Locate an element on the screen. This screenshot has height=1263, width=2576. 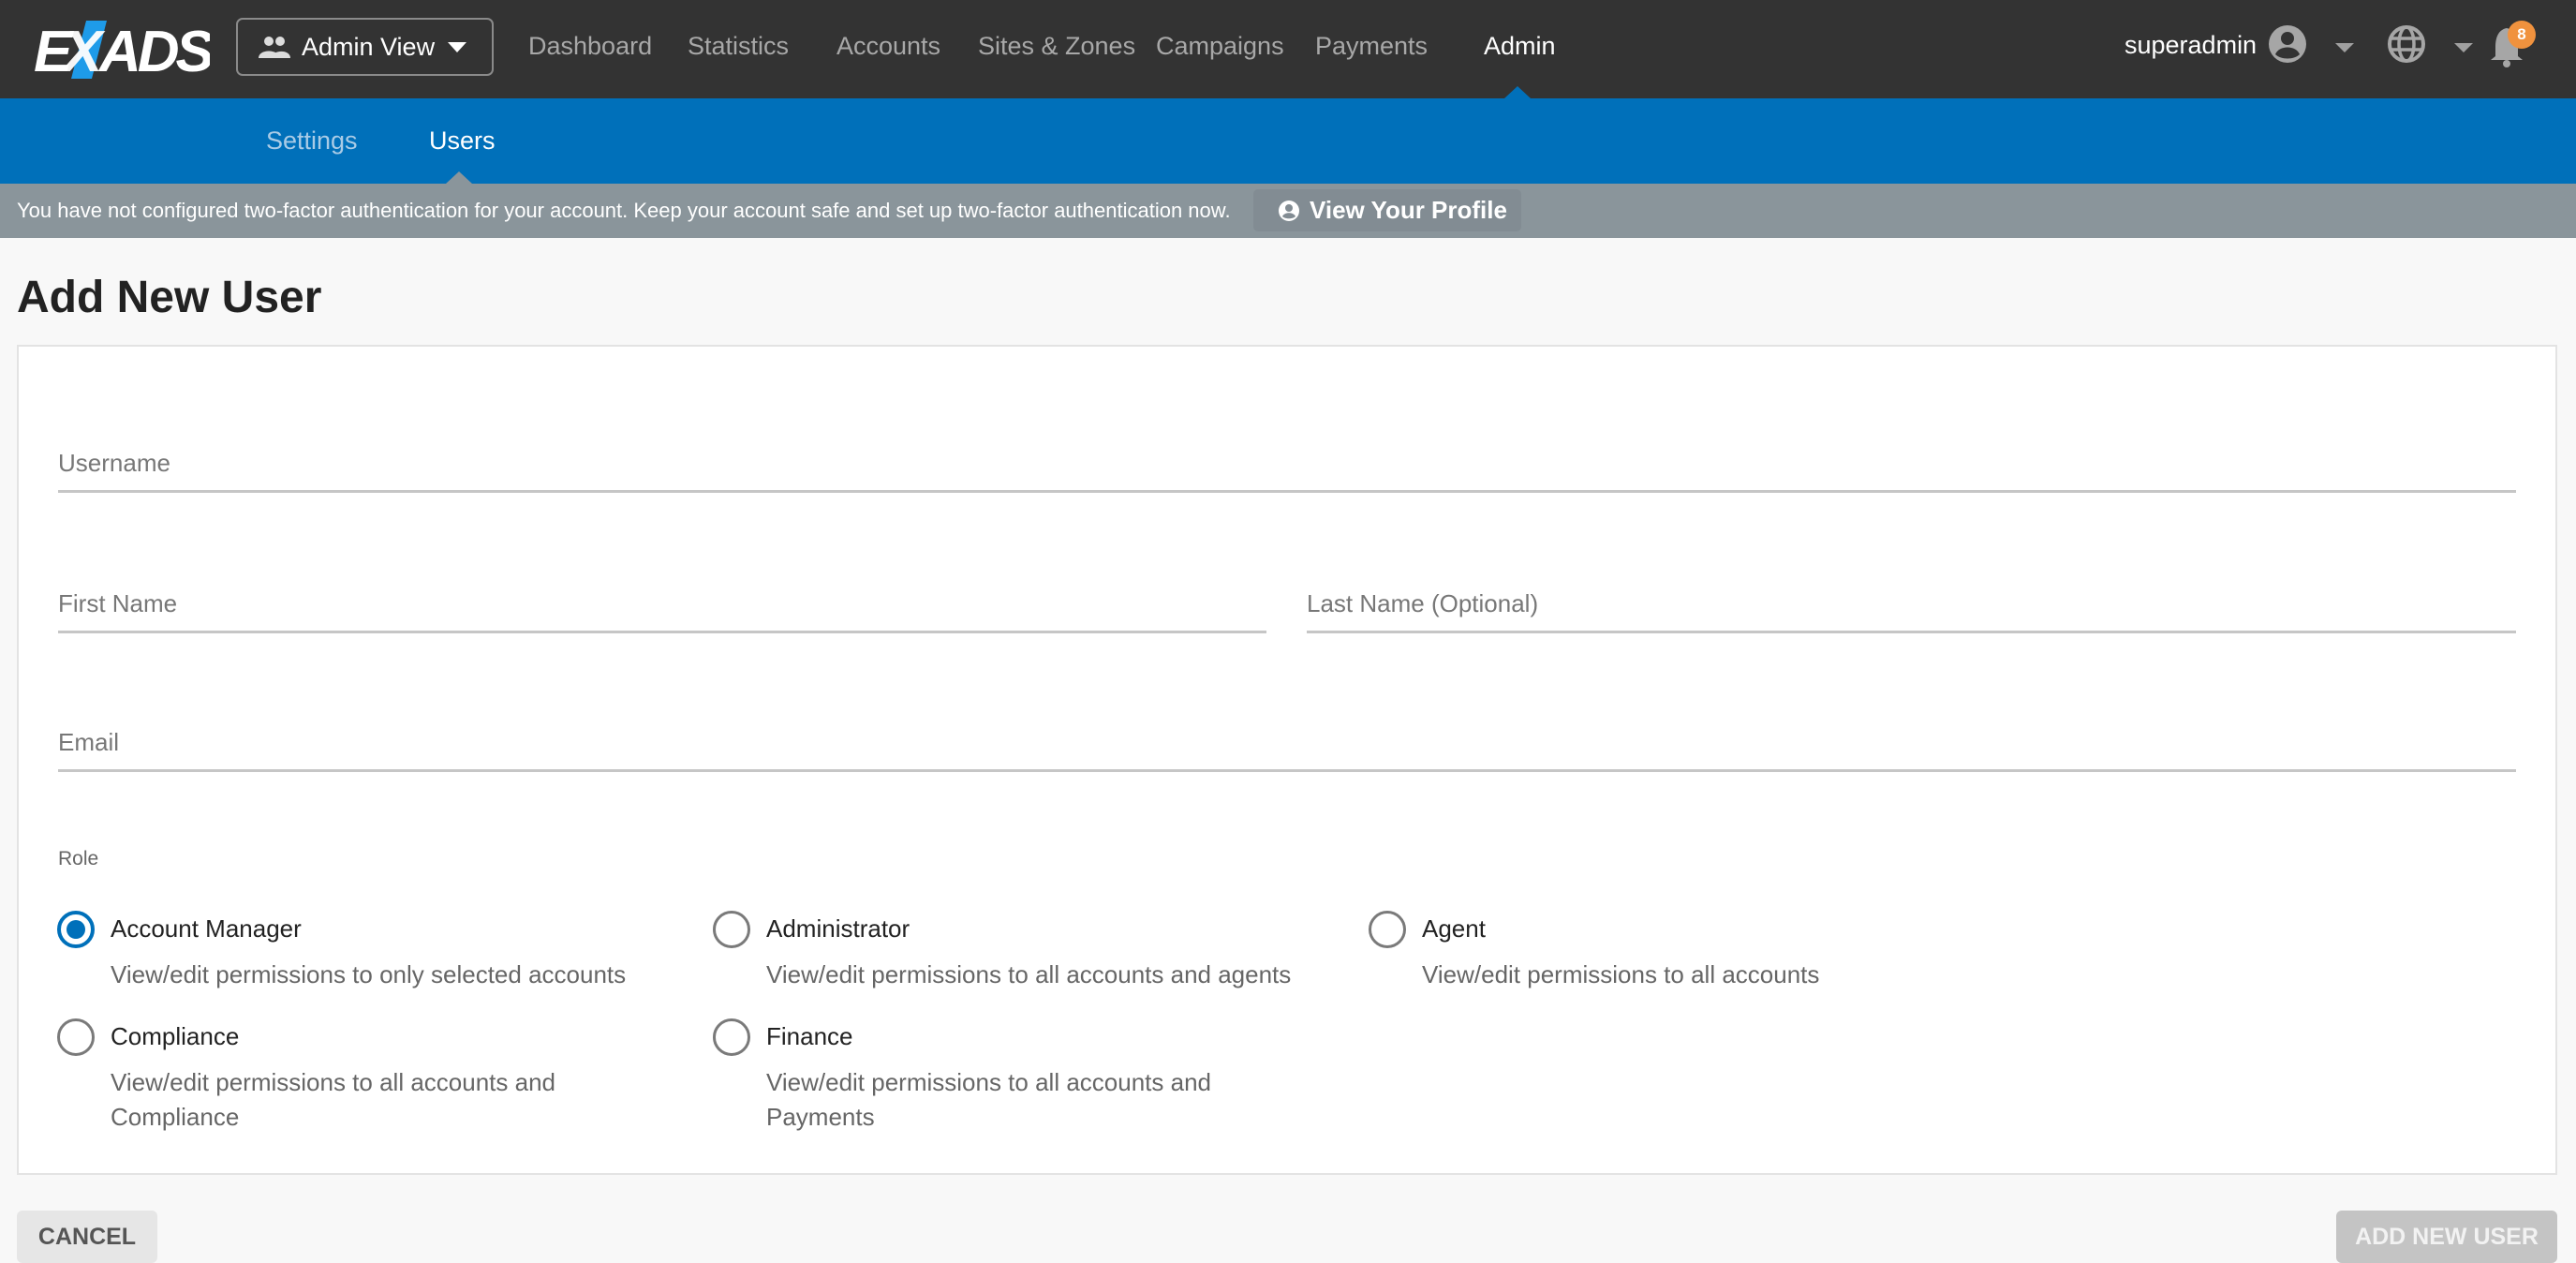
active-nav-indicator is located at coordinates (1517, 92).